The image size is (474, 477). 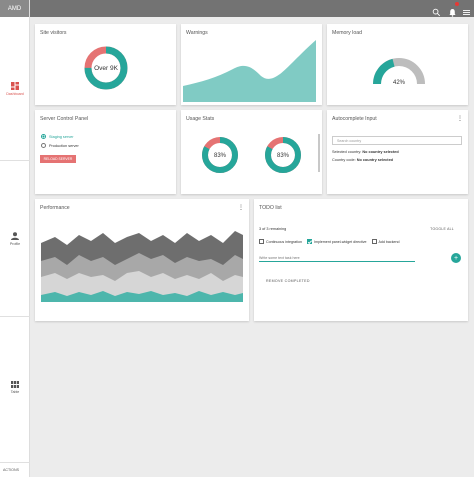 What do you see at coordinates (283, 156) in the screenshot?
I see `usage-gauge-2-value: 83%` at bounding box center [283, 156].